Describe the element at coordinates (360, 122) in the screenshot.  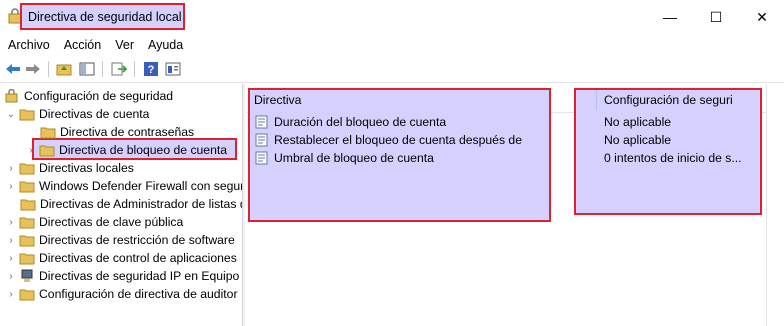
I see `policy-name: Duración del bloqueo de cuenta` at that location.